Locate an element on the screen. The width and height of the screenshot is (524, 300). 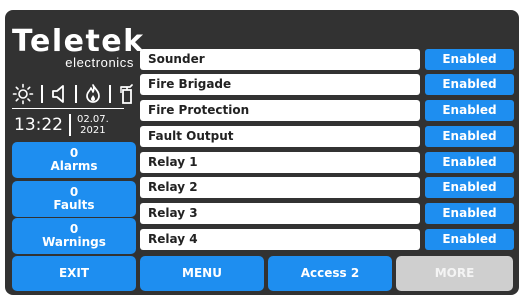
clock-date-day-month: 02.07. is located at coordinates (93, 119).